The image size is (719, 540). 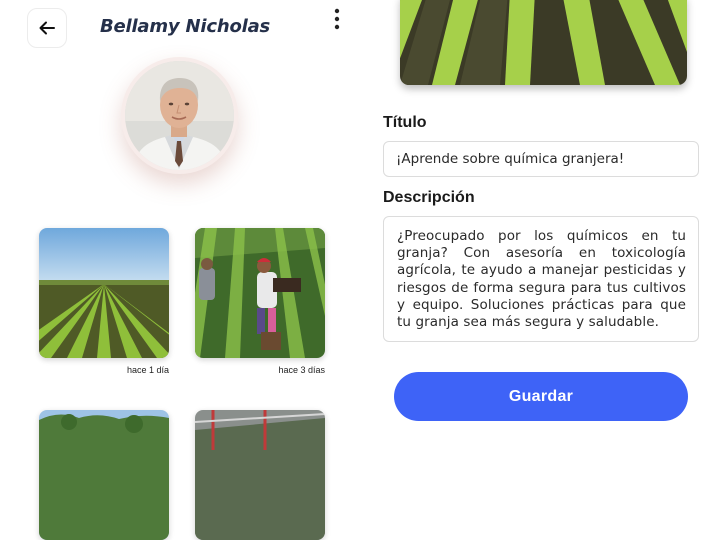 I want to click on cover-image, so click(x=543, y=42).